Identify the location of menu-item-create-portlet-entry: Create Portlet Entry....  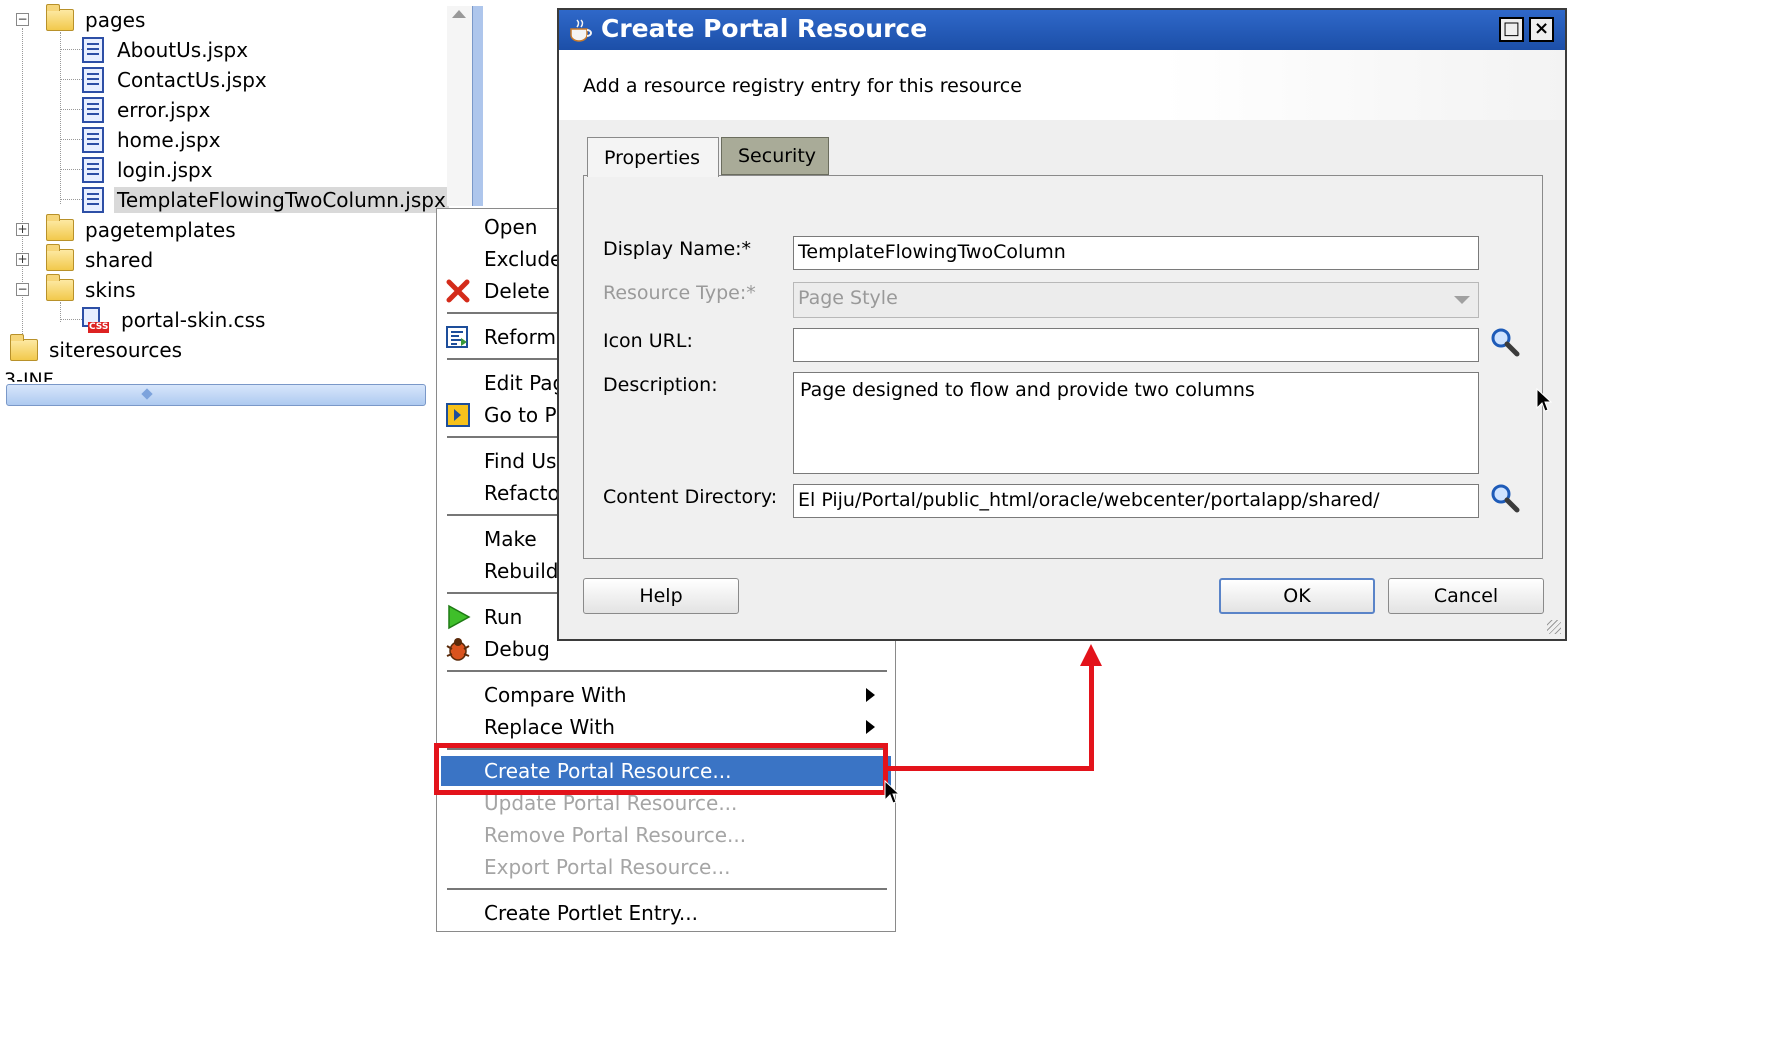
(666, 913).